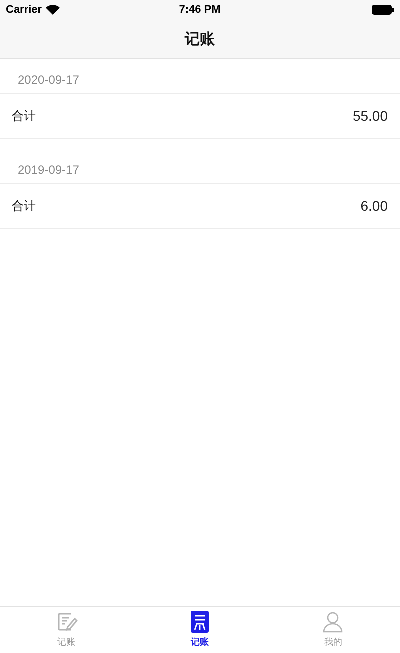  I want to click on note-pencil-icon, so click(67, 622).